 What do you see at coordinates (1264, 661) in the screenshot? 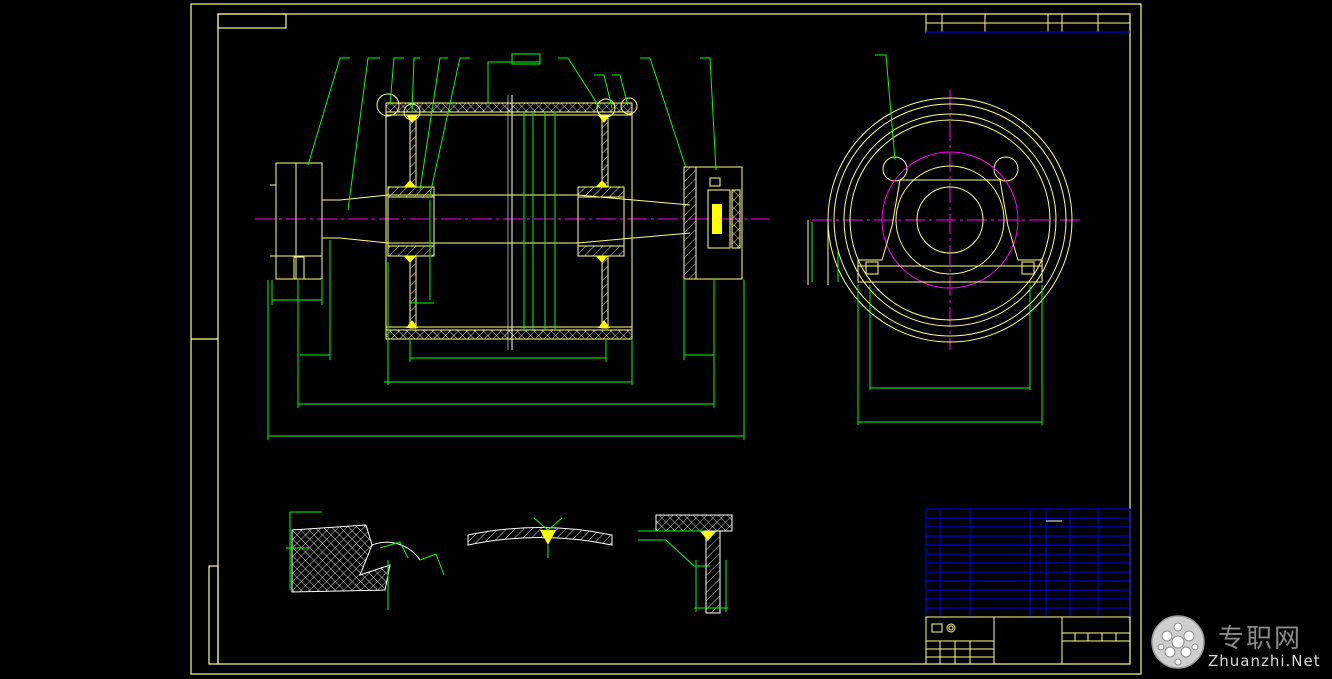
I see `watermark-english-text: Zhuanzhi.Net` at bounding box center [1264, 661].